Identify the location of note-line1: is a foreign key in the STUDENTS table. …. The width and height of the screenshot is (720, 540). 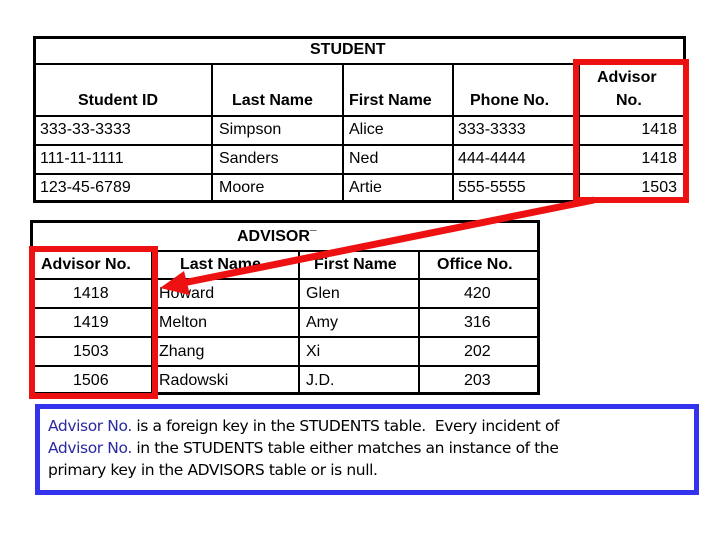
(345, 426).